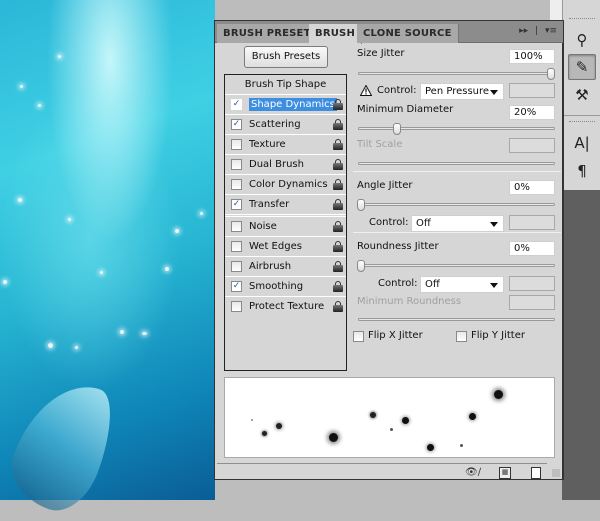 Image resolution: width=600 pixels, height=521 pixels. What do you see at coordinates (285, 287) in the screenshot?
I see `list-item-smoothing: ✓ Smoothing` at bounding box center [285, 287].